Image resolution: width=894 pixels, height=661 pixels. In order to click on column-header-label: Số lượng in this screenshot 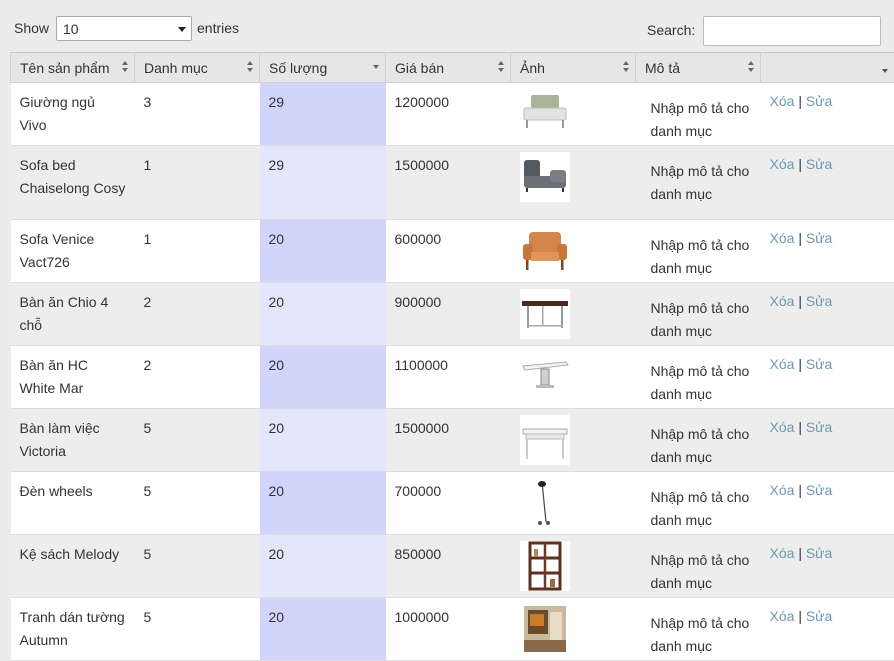, I will do `click(298, 68)`.